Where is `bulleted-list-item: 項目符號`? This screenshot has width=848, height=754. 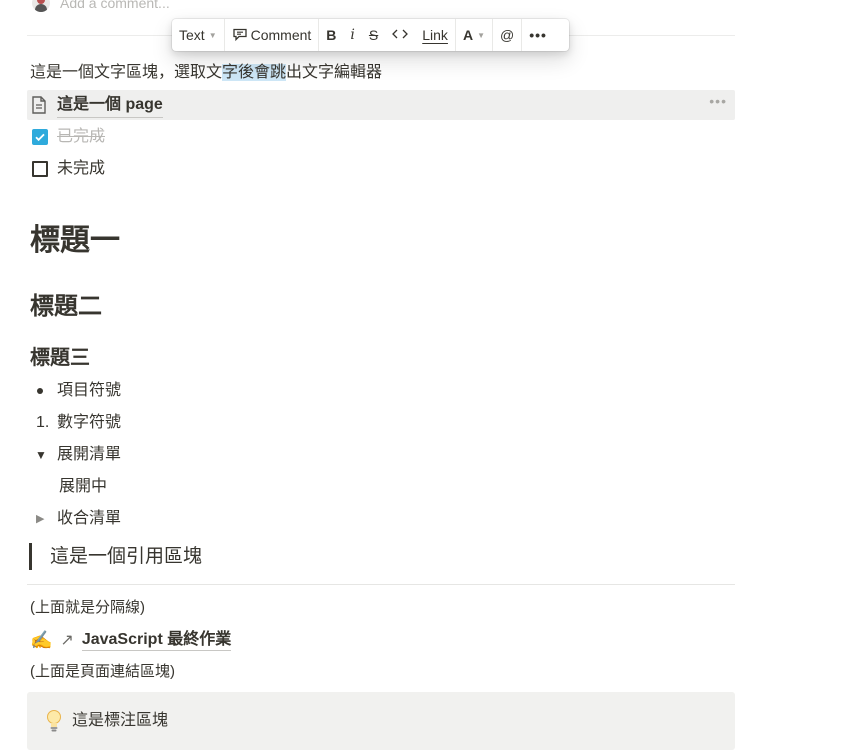 bulleted-list-item: 項目符號 is located at coordinates (89, 391).